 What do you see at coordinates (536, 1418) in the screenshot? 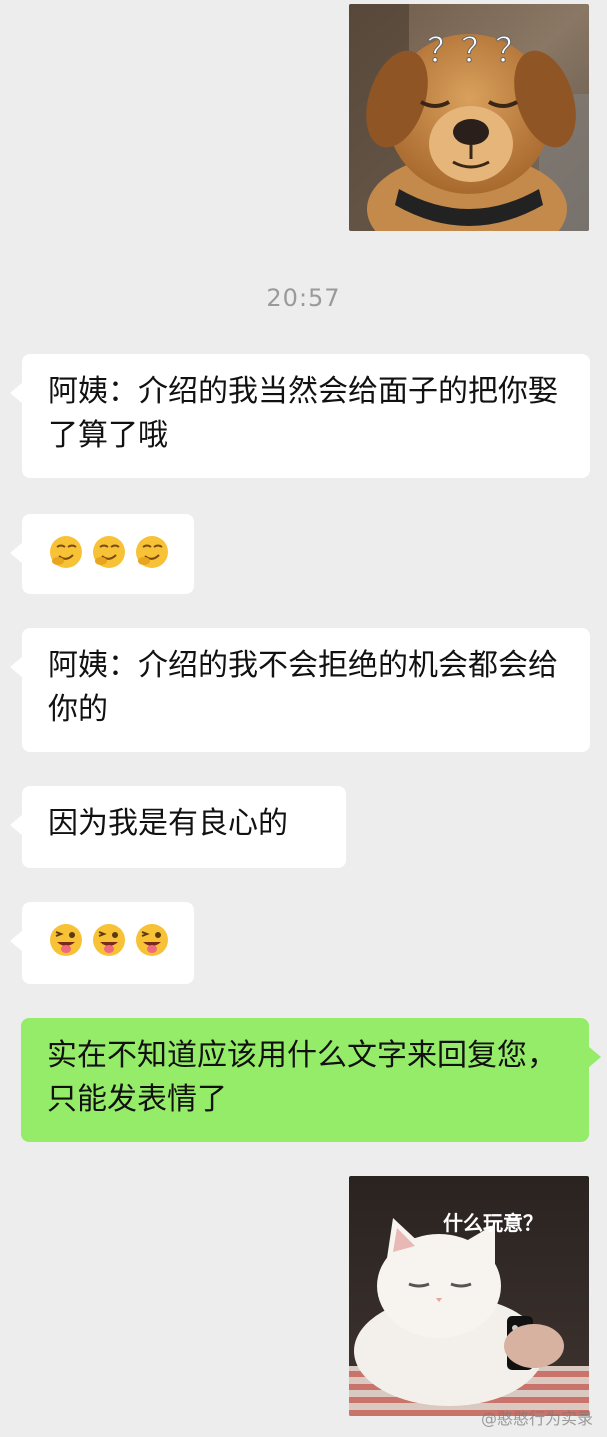
I see `watermark: @憨憨行为实录` at bounding box center [536, 1418].